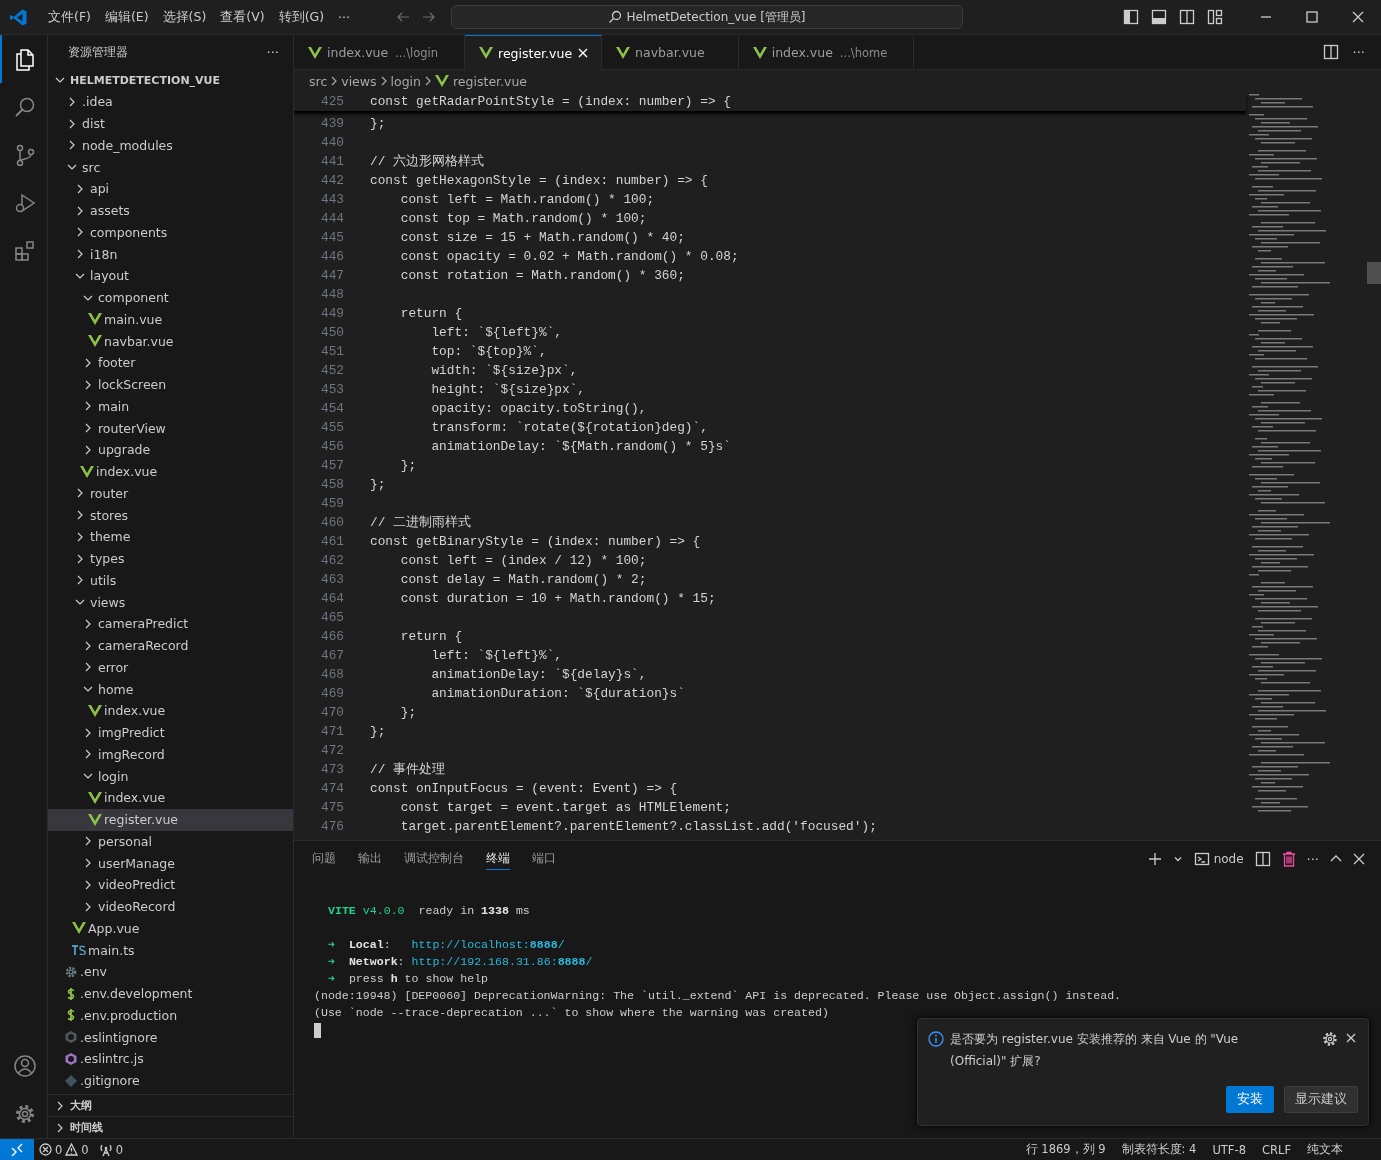 This screenshot has width=1381, height=1160. I want to click on tree-item: .gitignore, so click(170, 1080).